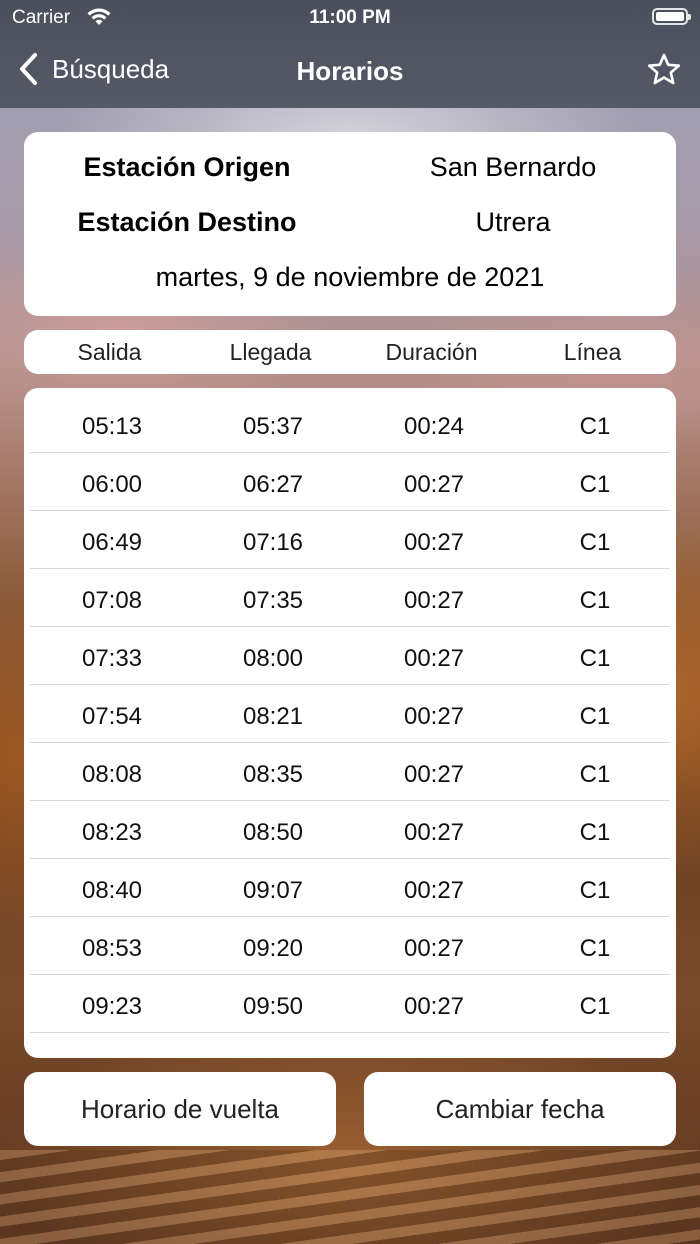 This screenshot has width=700, height=1244. I want to click on arrival-time: 05:37, so click(273, 426).